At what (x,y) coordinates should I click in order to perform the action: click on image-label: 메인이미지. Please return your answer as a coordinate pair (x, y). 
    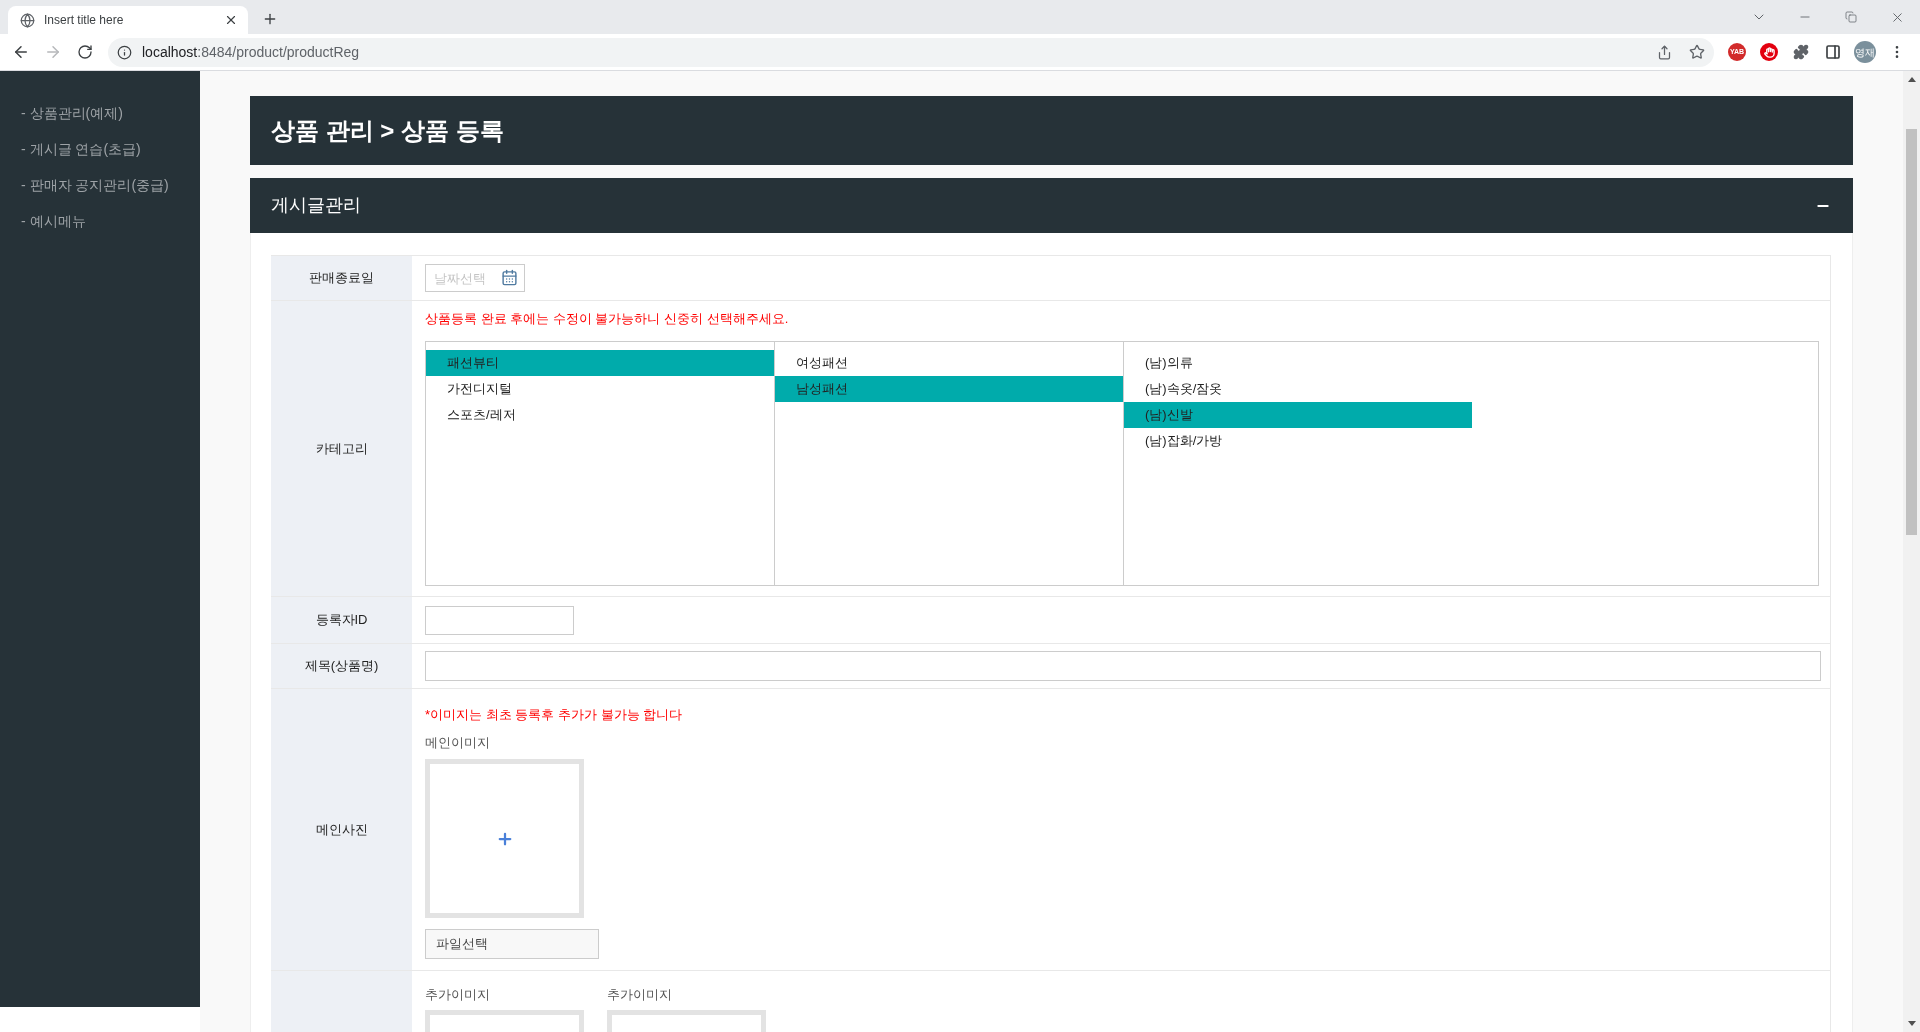
    Looking at the image, I should click on (457, 743).